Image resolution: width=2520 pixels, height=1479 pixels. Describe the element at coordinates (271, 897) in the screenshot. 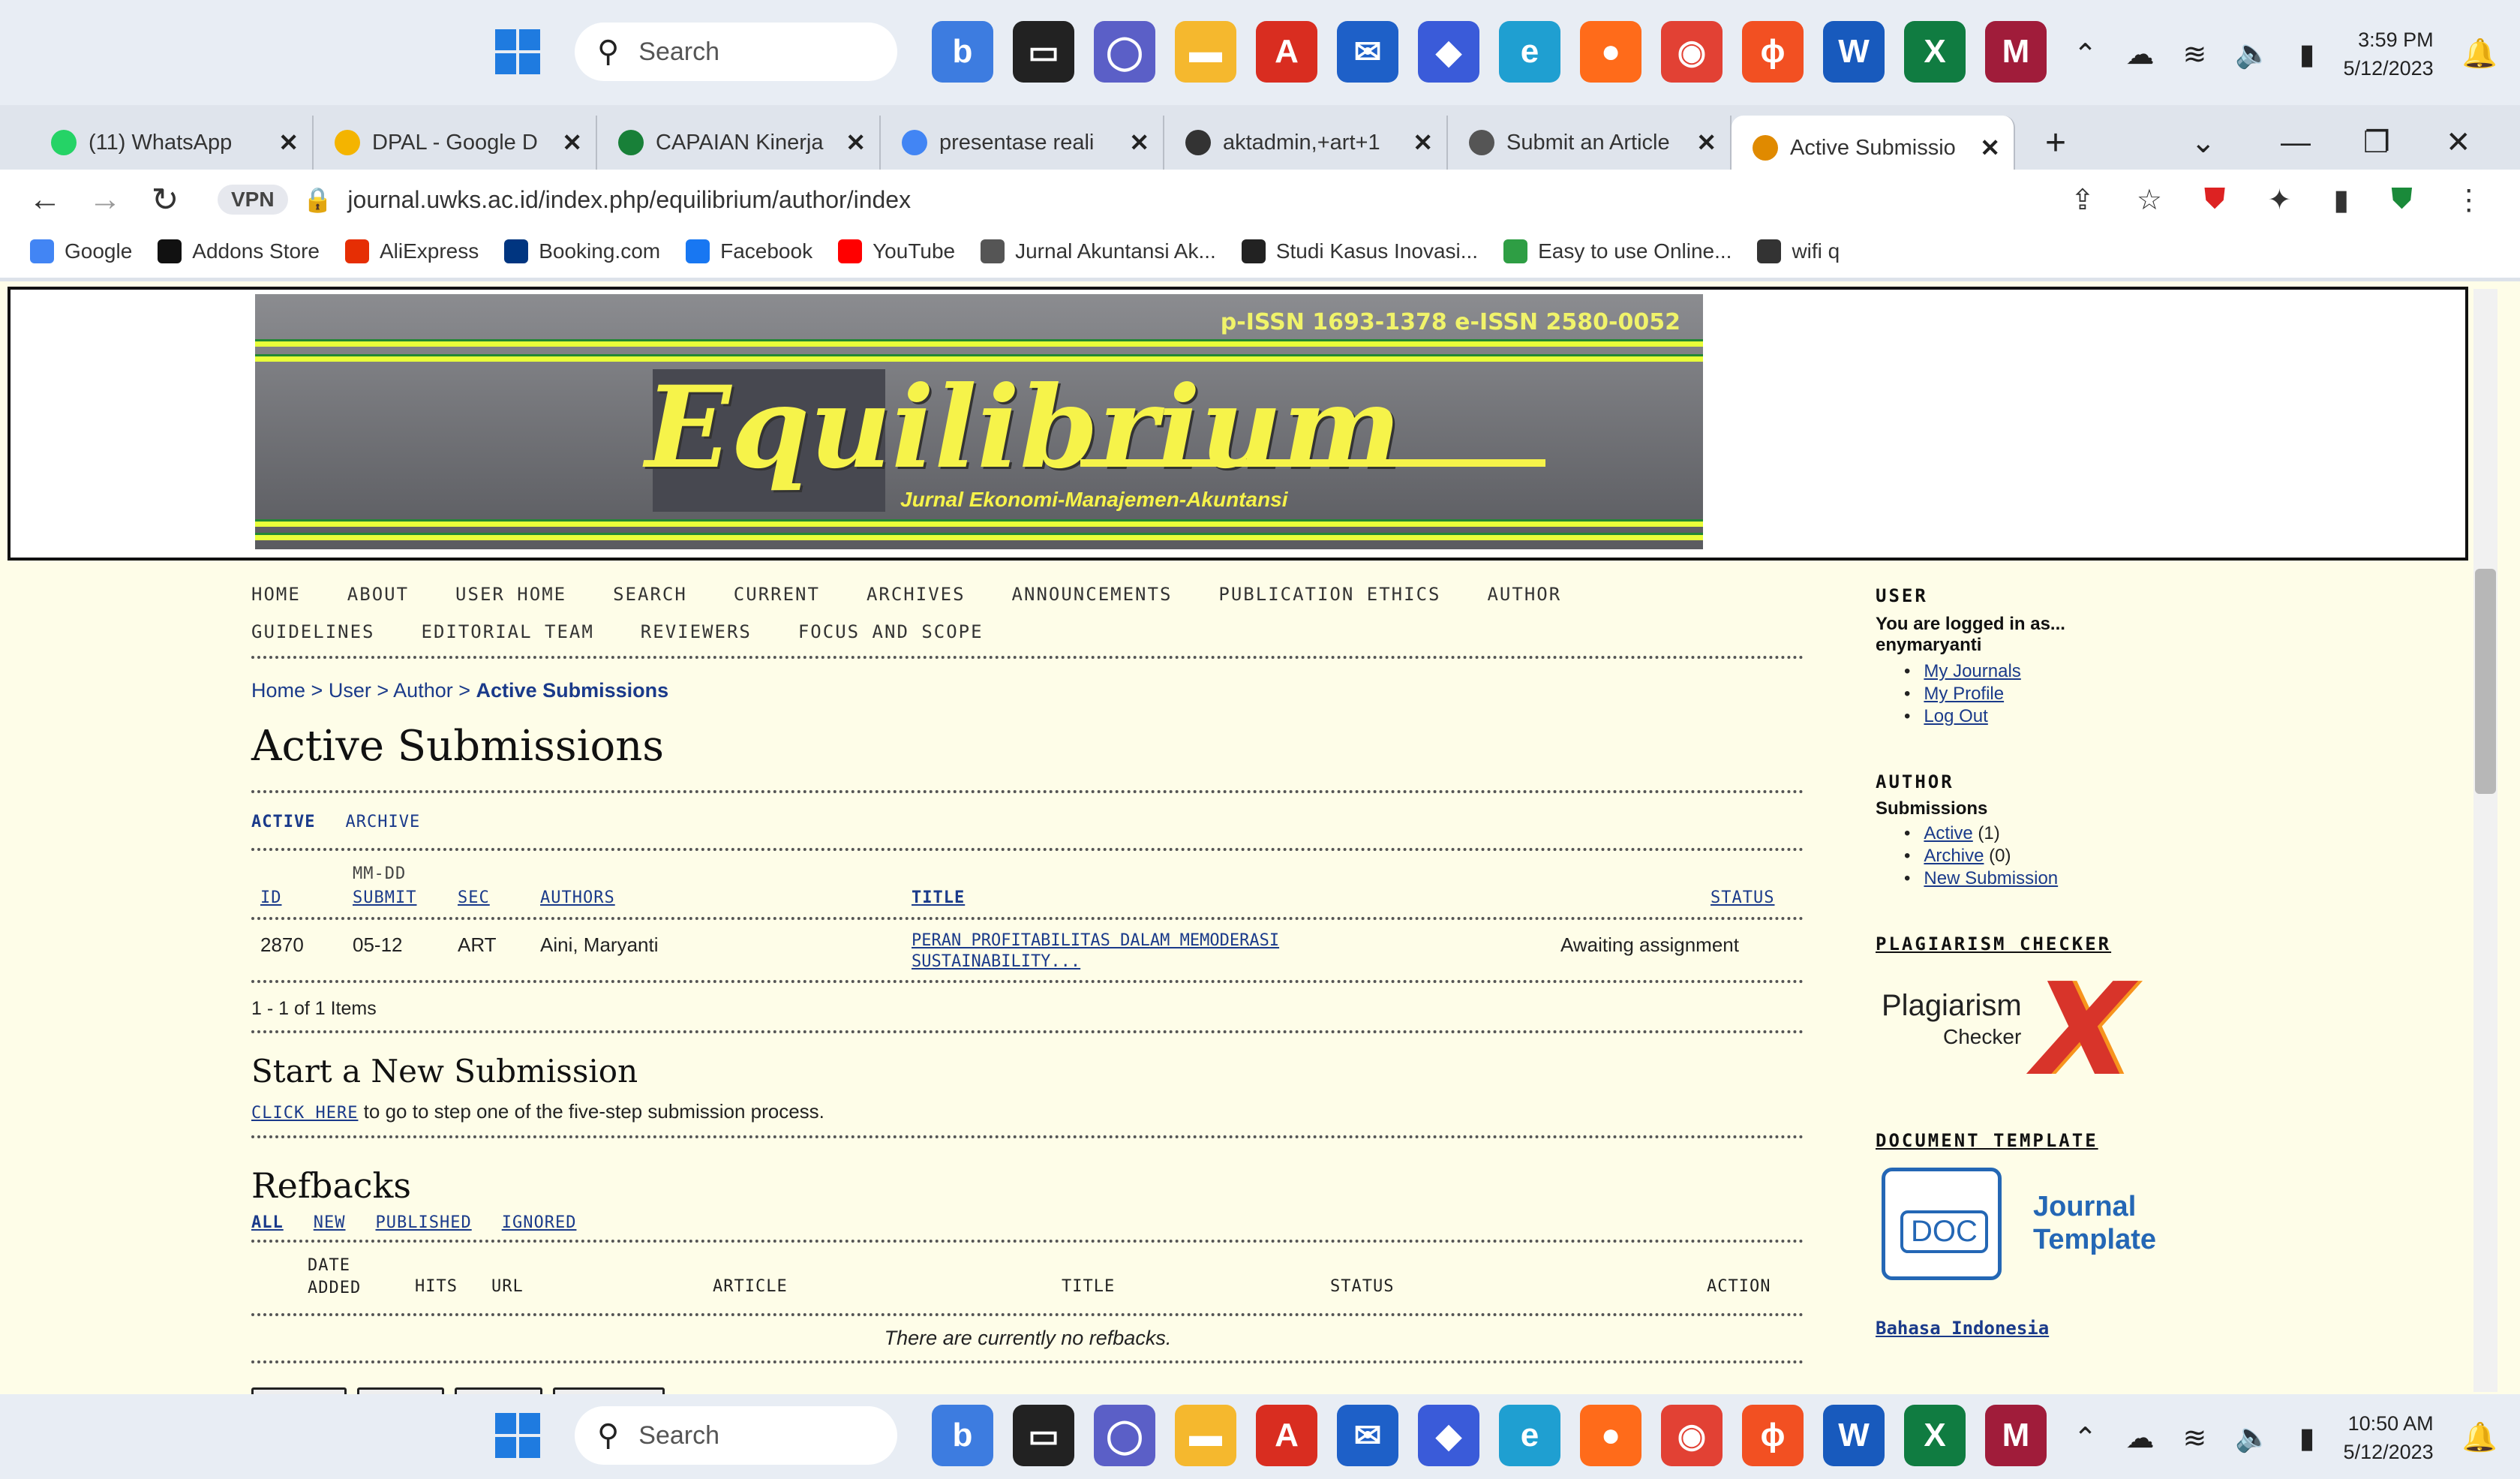

I see `col-id: ID` at that location.